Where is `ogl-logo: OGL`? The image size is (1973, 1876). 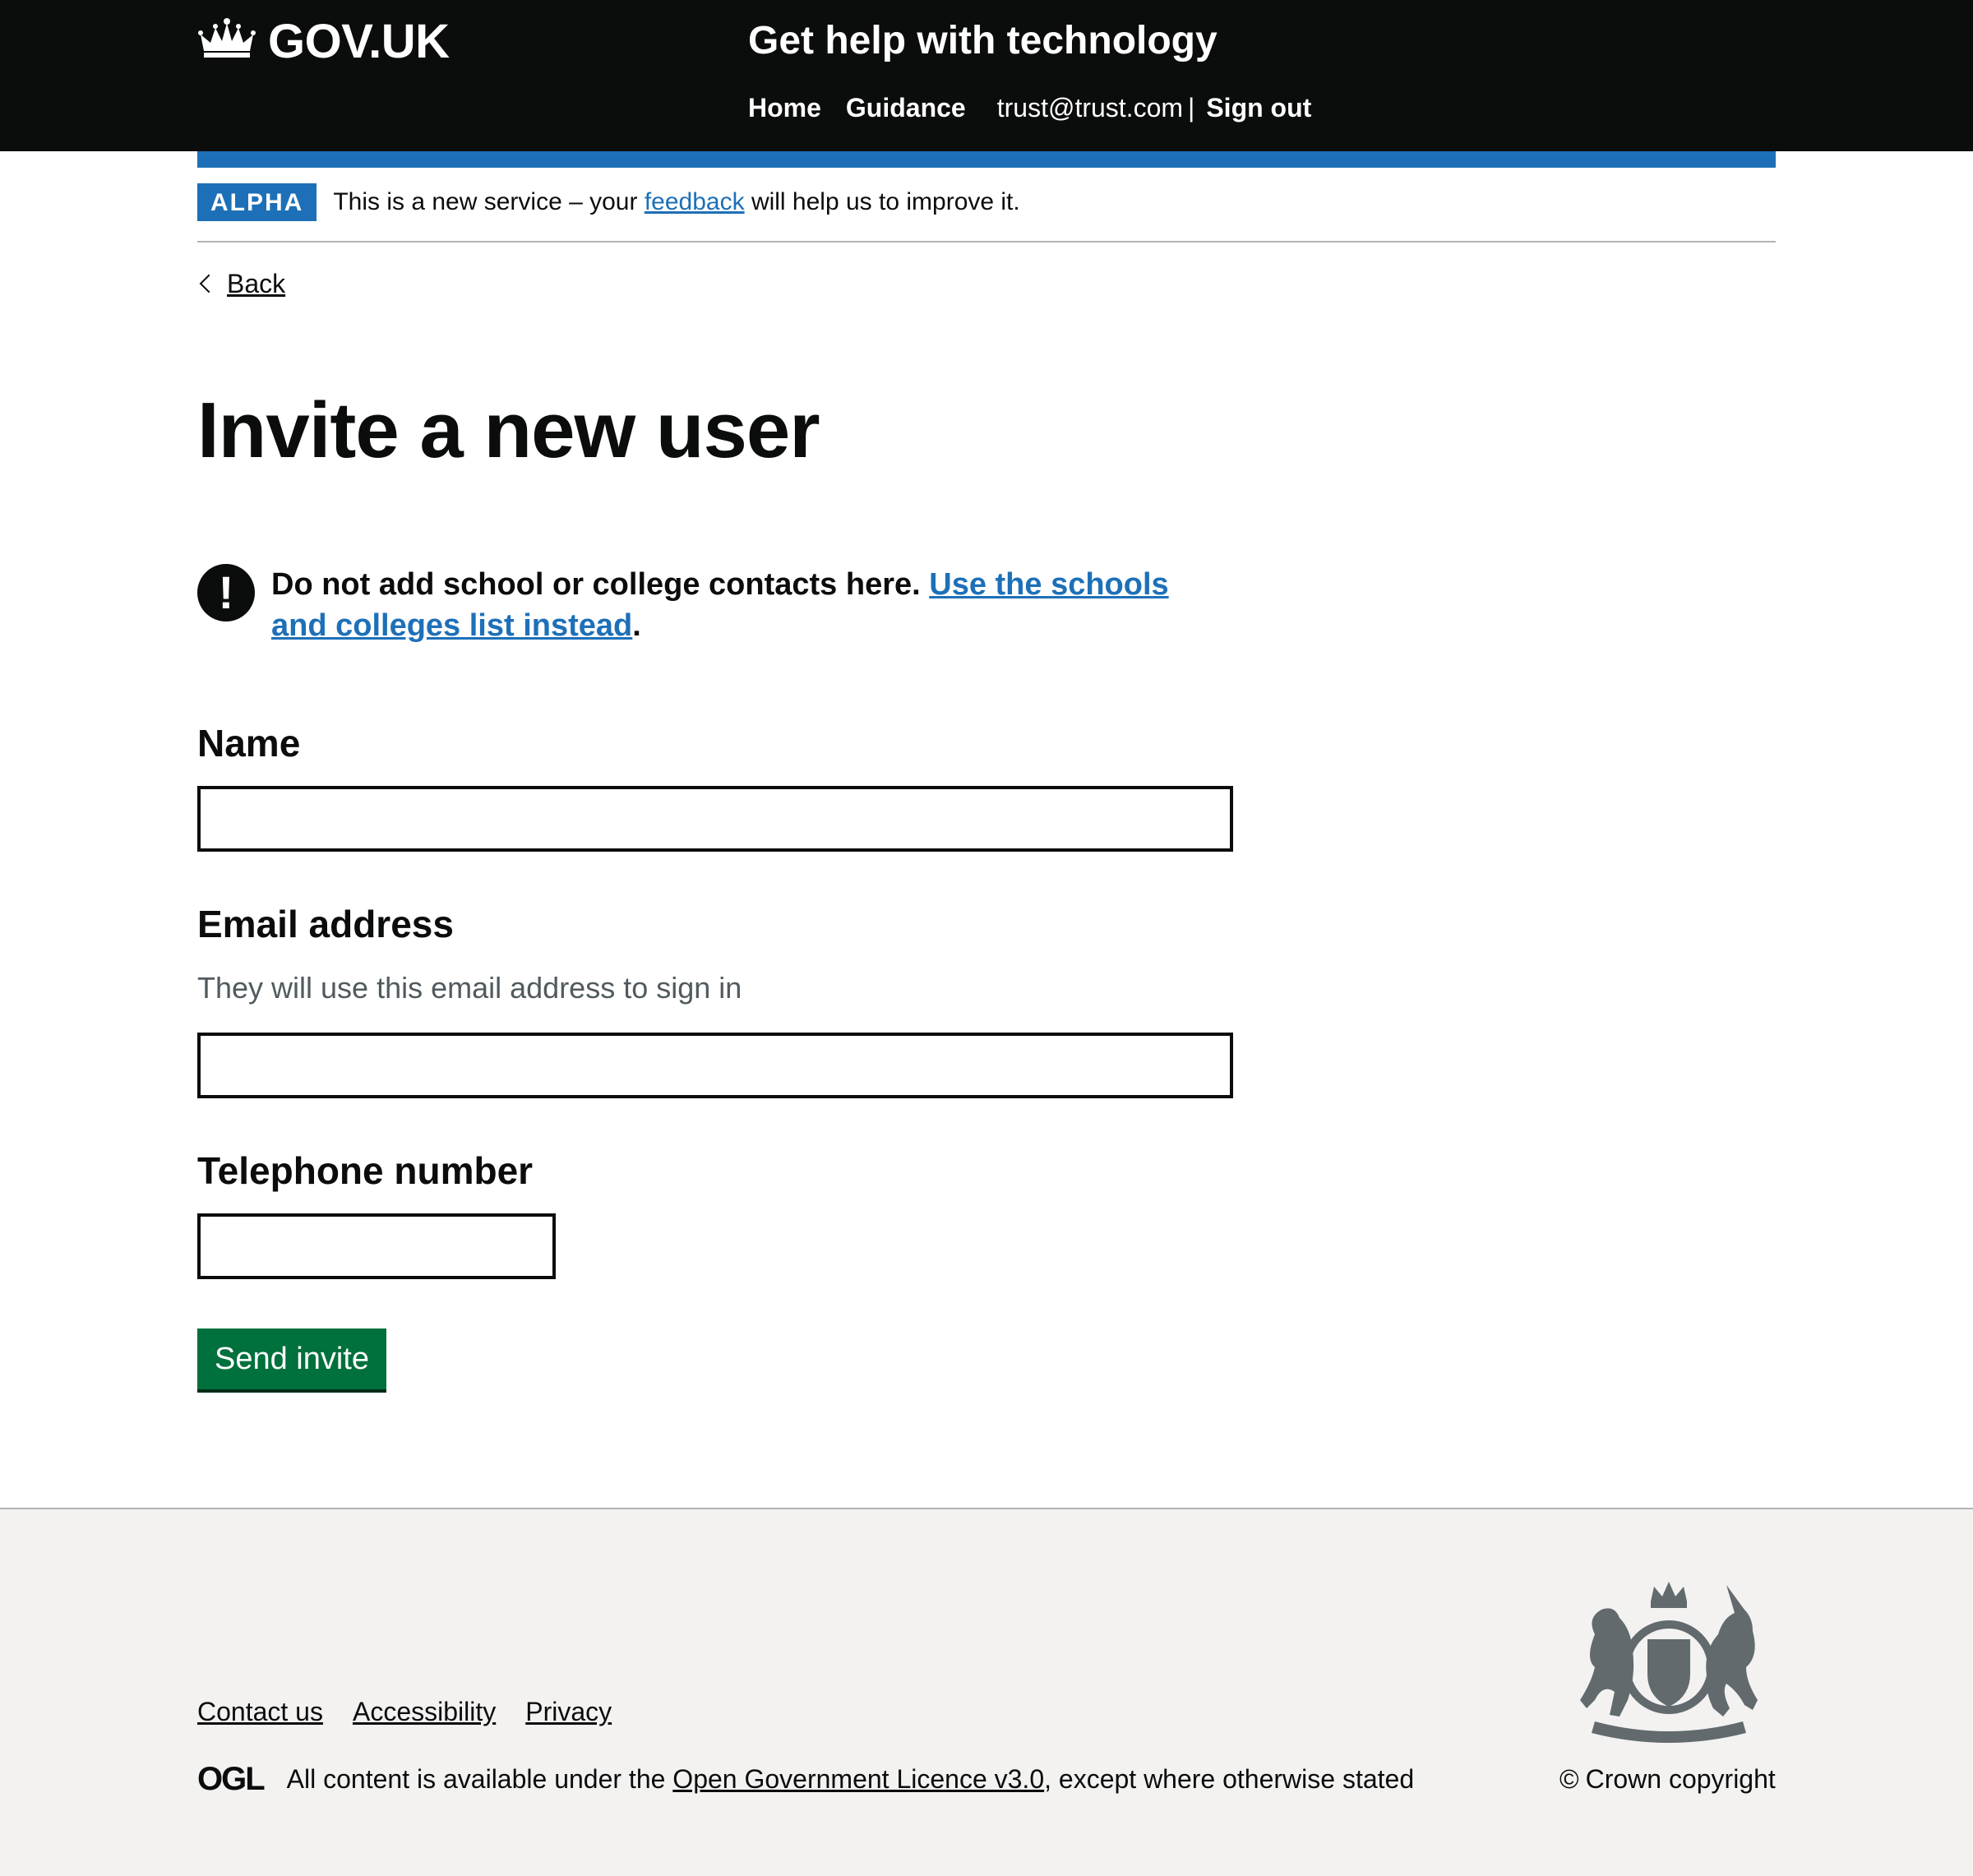
ogl-logo: OGL is located at coordinates (232, 1779).